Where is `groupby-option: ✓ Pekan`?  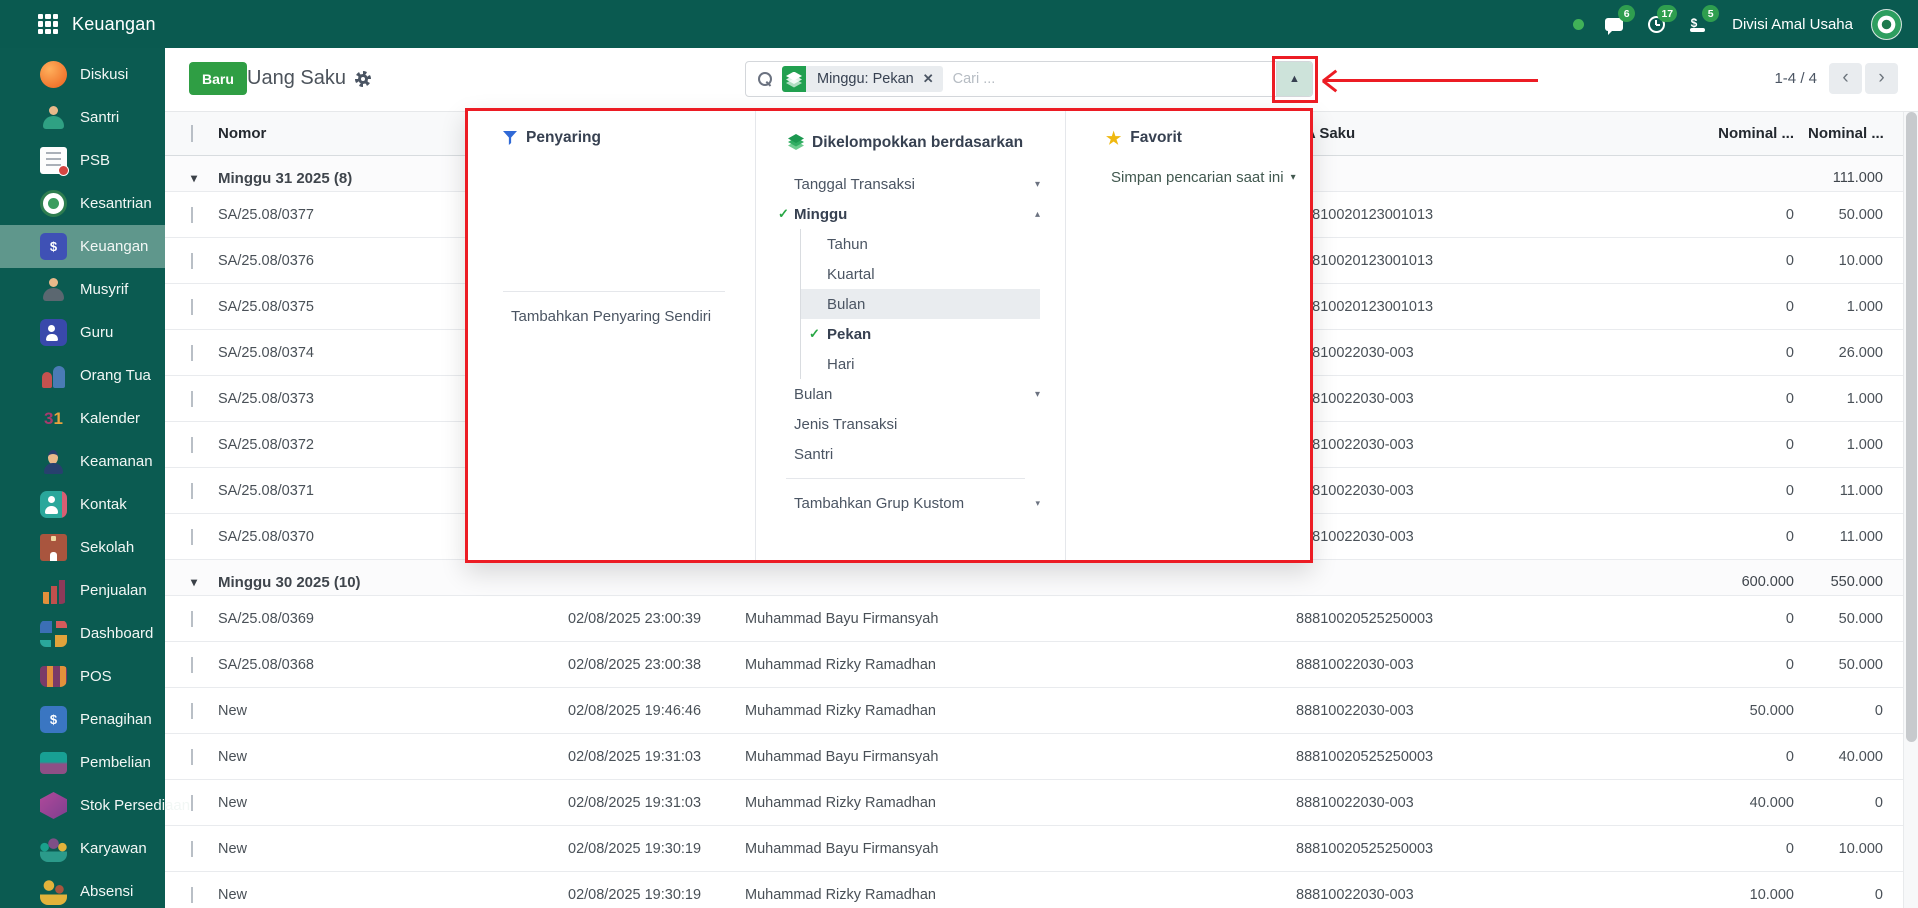
groupby-option: ✓ Pekan is located at coordinates (920, 334).